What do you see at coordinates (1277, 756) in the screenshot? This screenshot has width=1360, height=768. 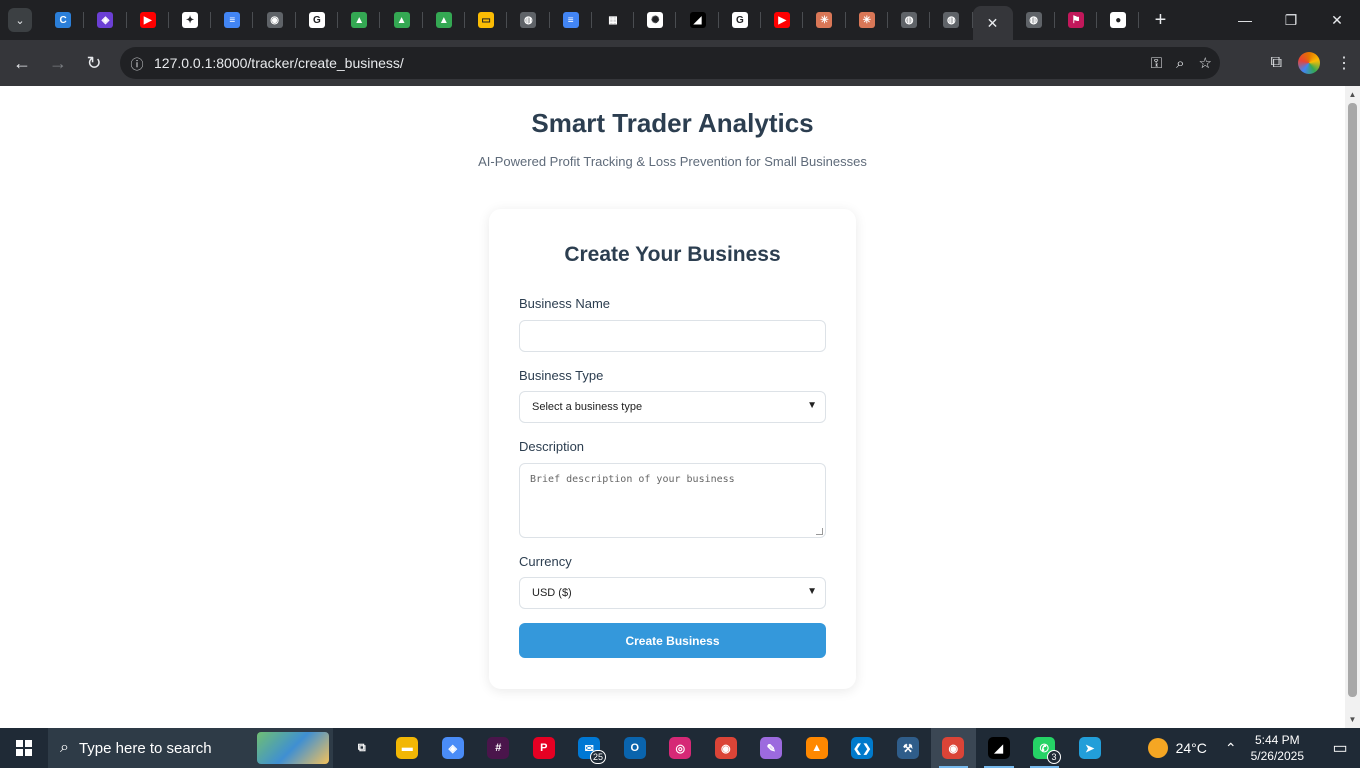 I see `clock-date: 5/26/2025` at bounding box center [1277, 756].